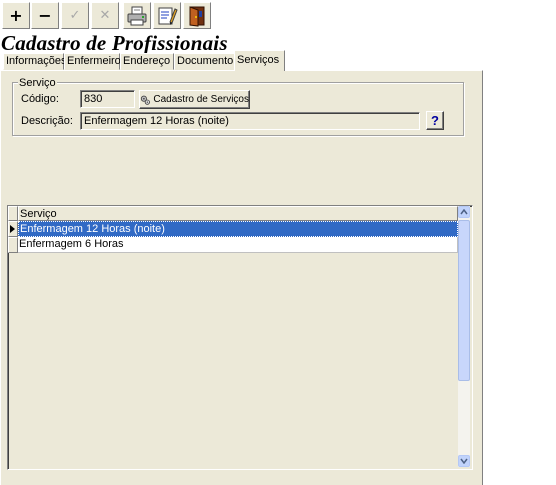 The image size is (556, 485). I want to click on chevron-up-icon, so click(464, 212).